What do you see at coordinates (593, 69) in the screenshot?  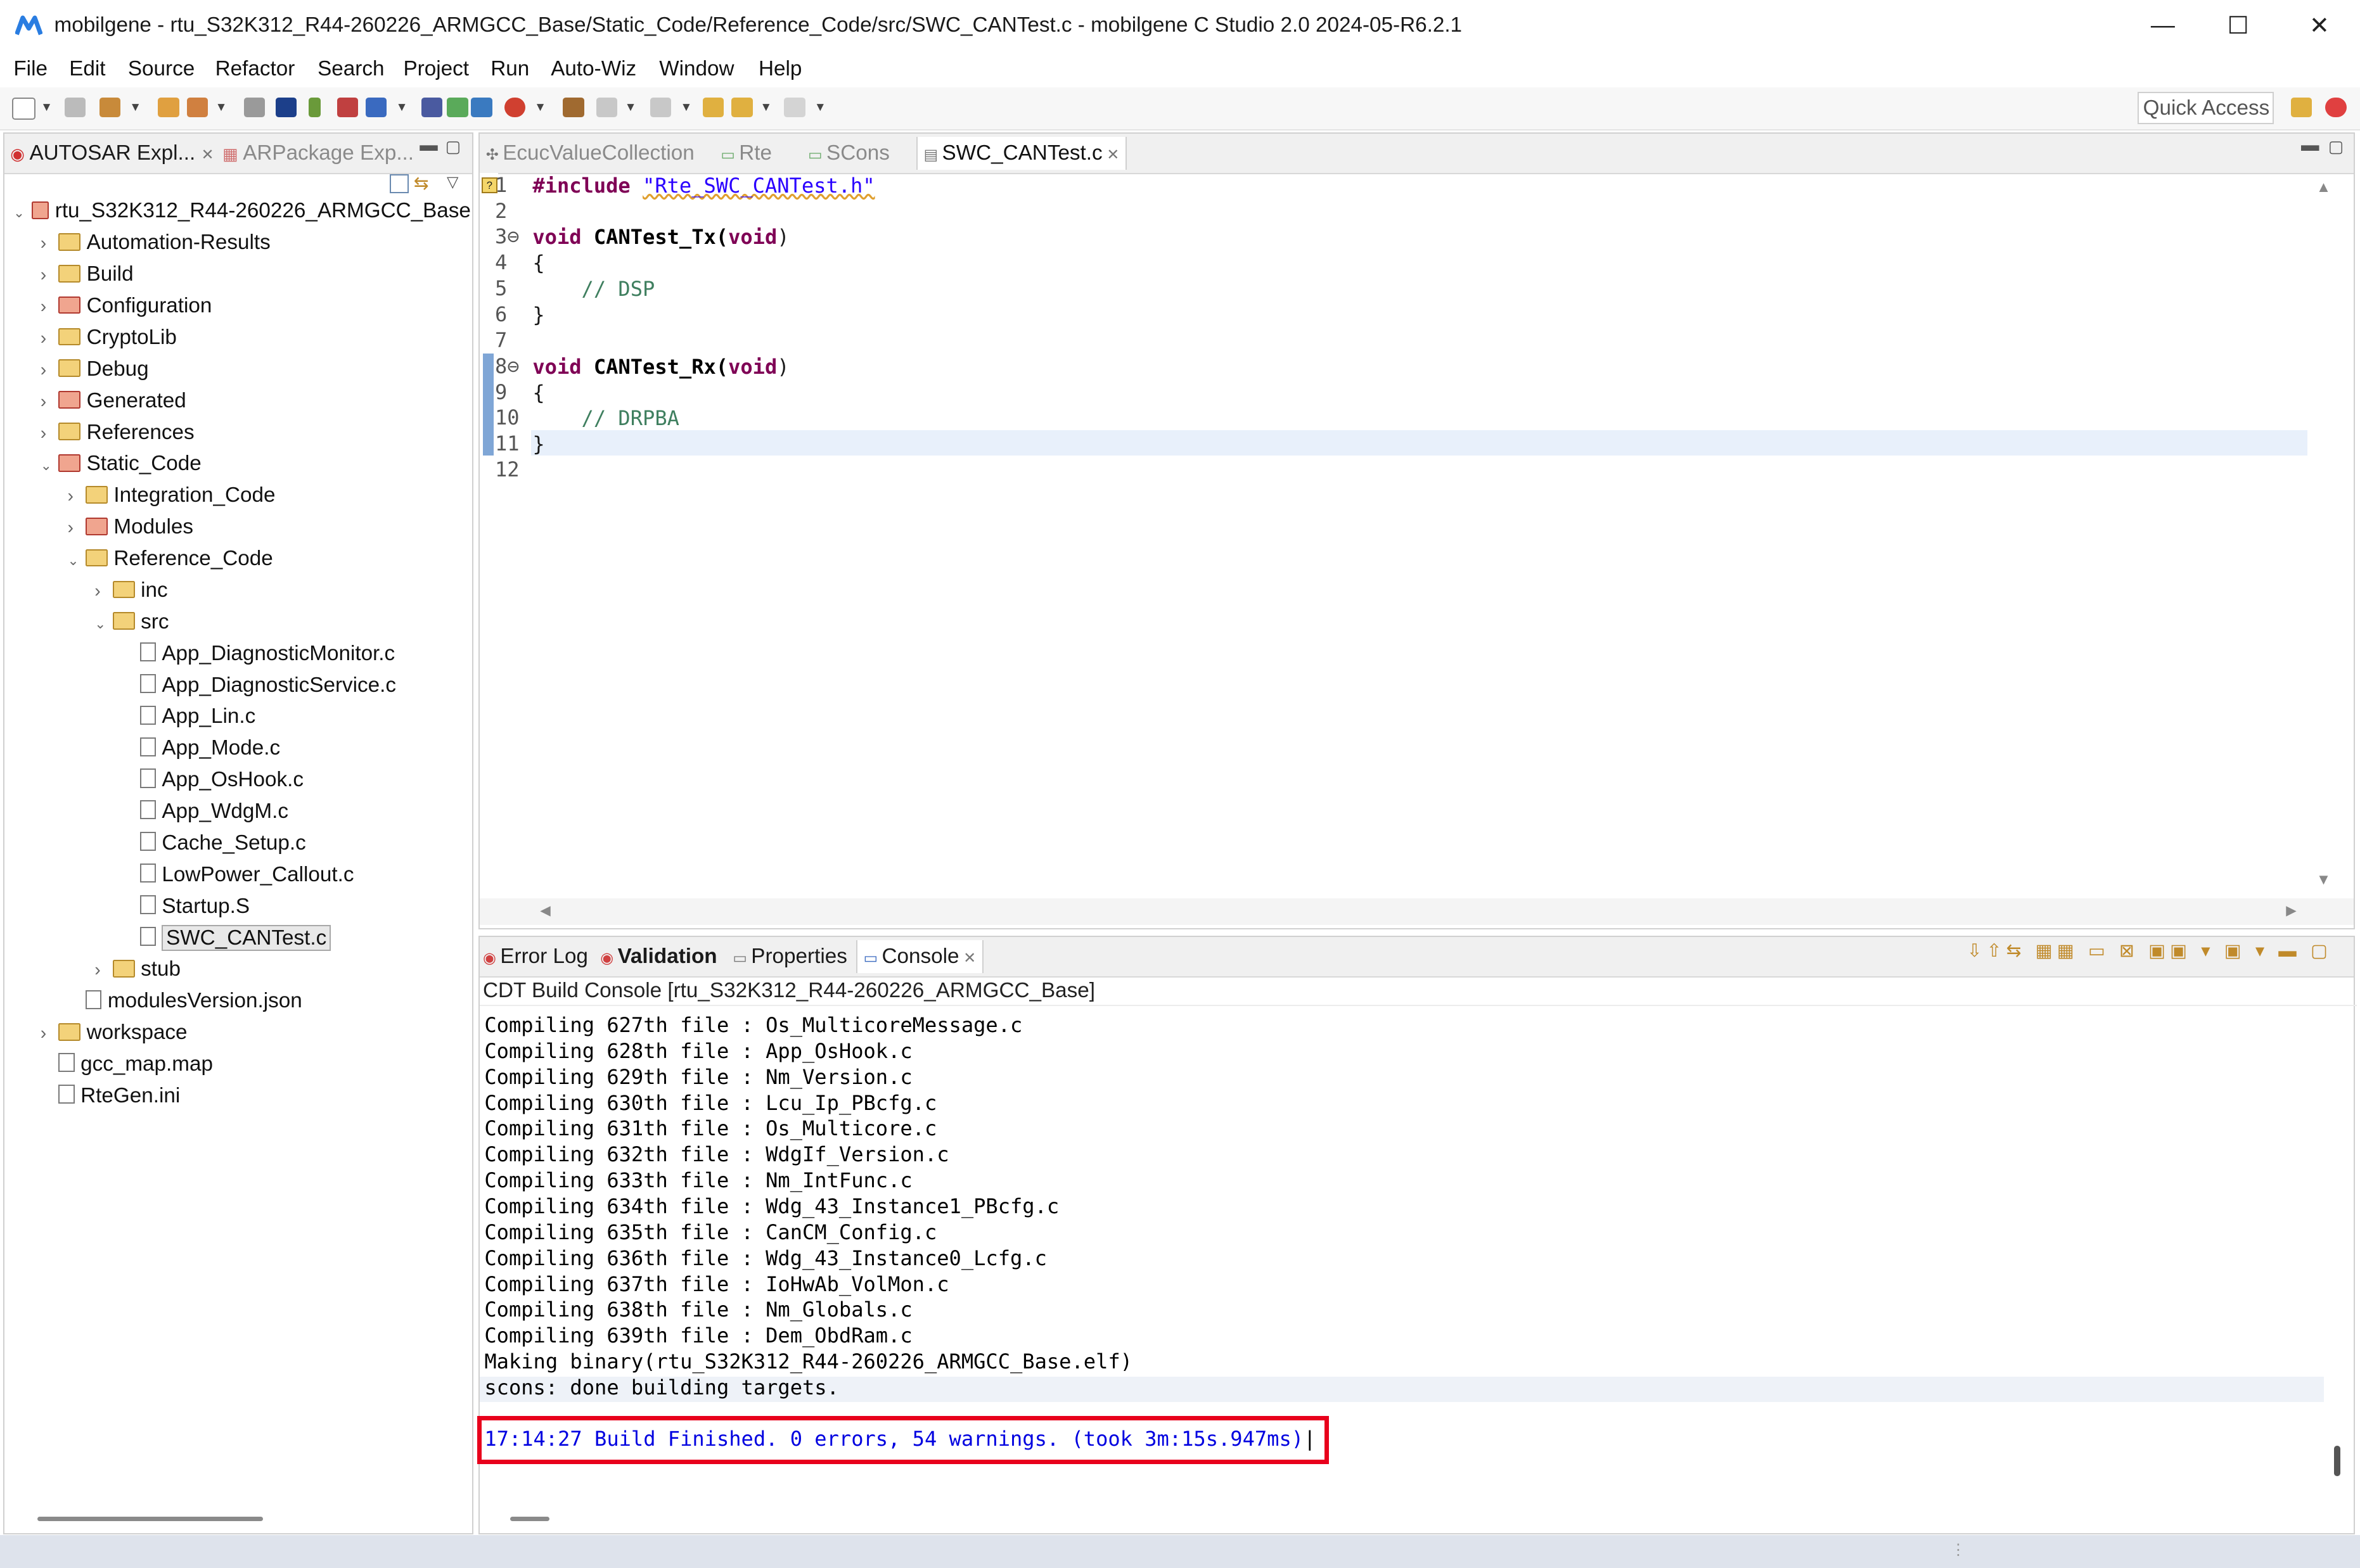 I see `menu-auto-wiz: Auto-Wiz` at bounding box center [593, 69].